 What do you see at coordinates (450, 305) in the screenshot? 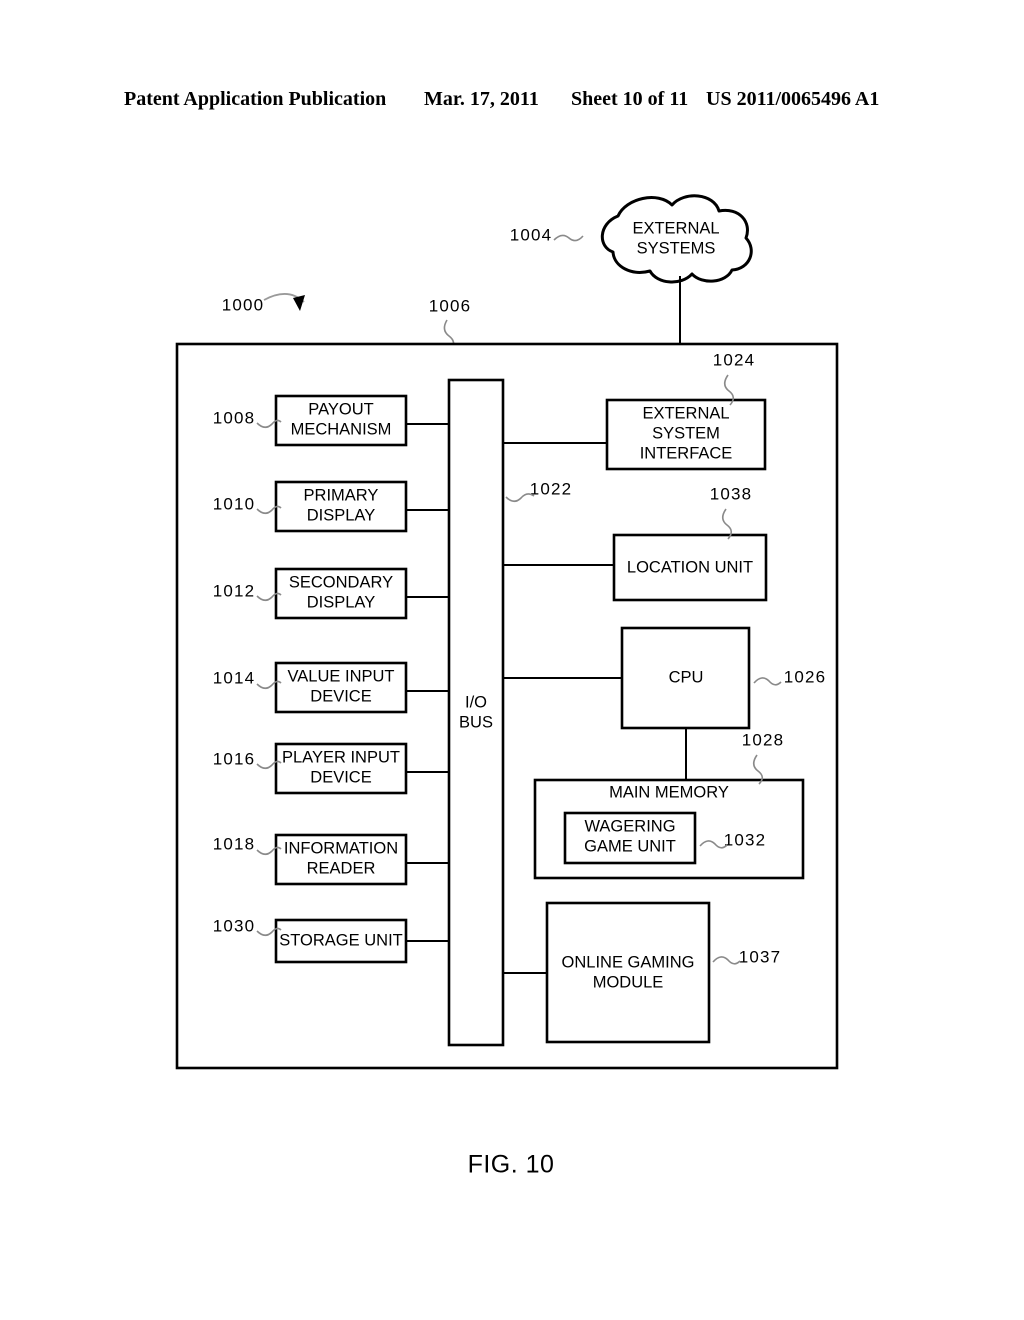
I see `ref-1006: 1006` at bounding box center [450, 305].